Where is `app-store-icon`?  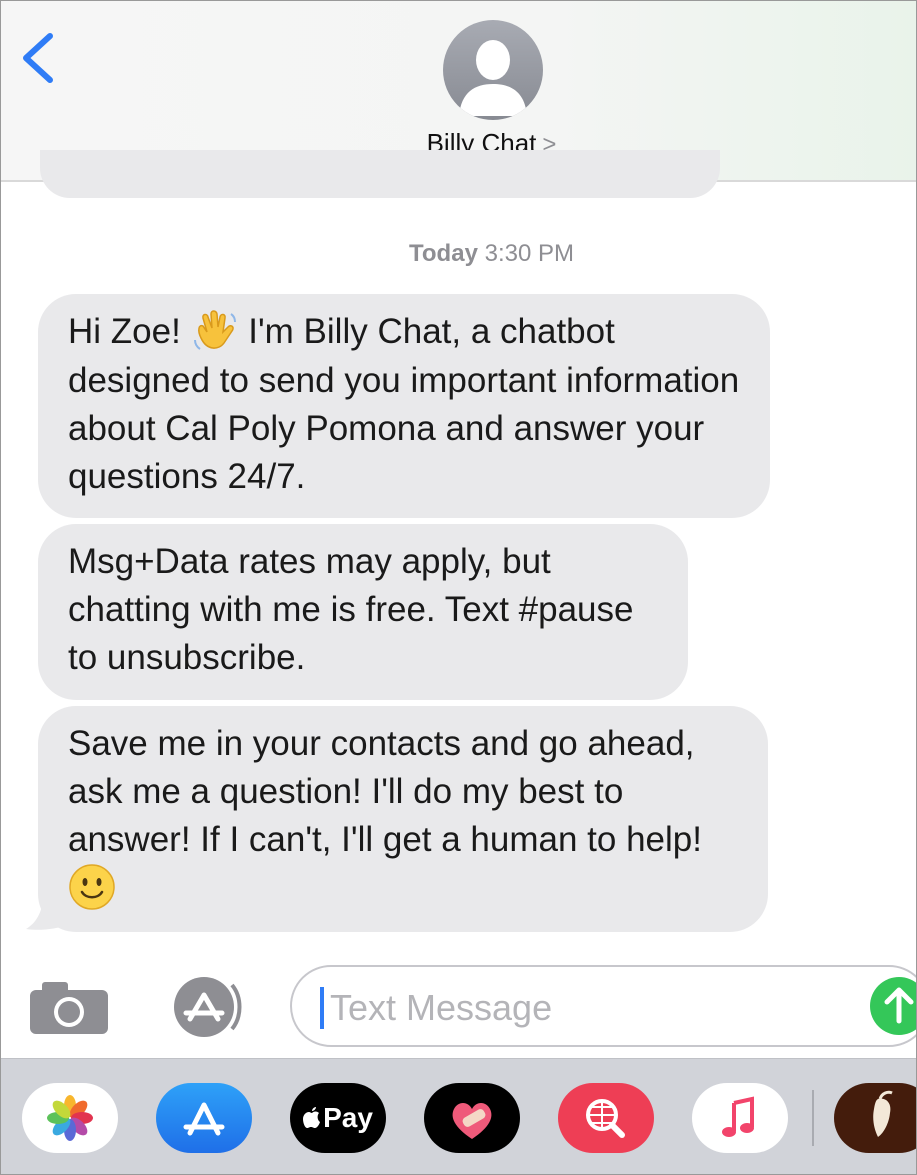 app-store-icon is located at coordinates (204, 1007).